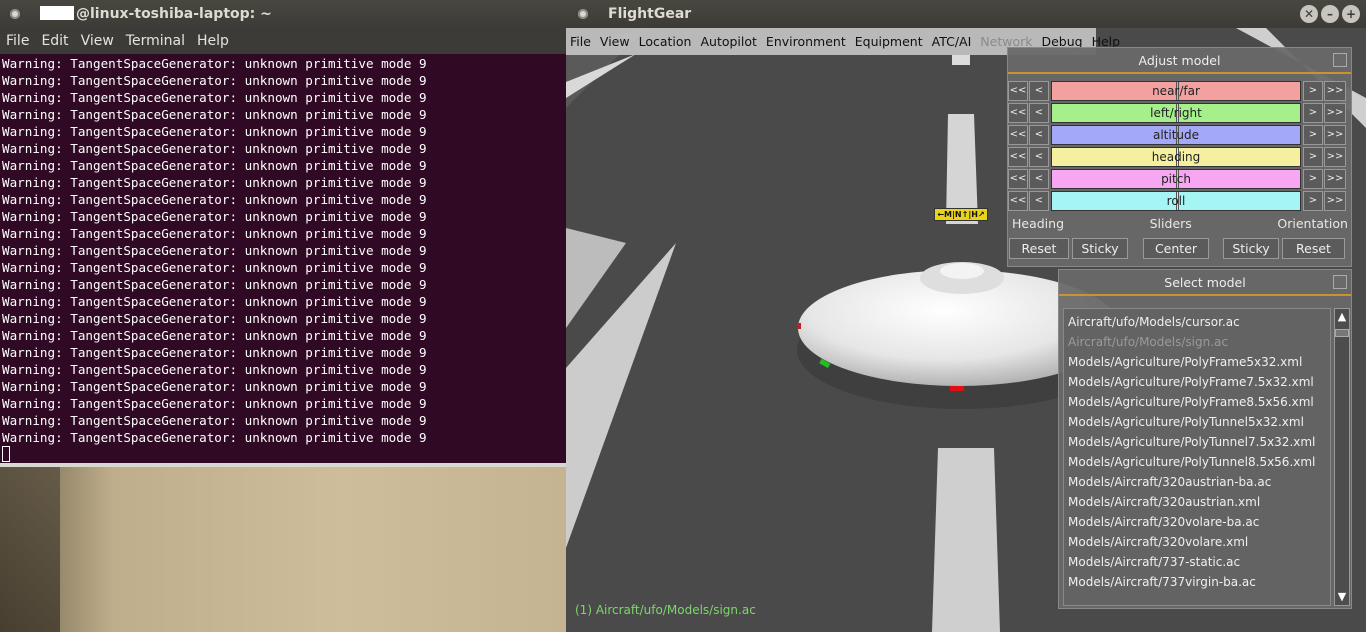 Image resolution: width=1366 pixels, height=632 pixels. What do you see at coordinates (1313, 248) in the screenshot?
I see `orientation-reset-button: Reset` at bounding box center [1313, 248].